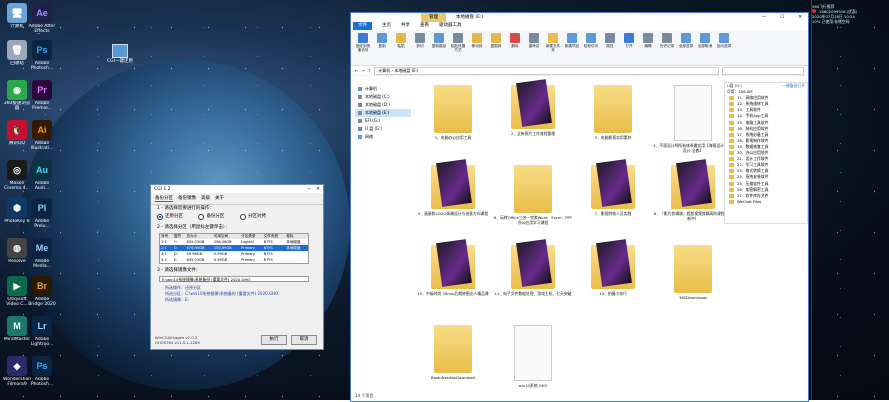 The height and width of the screenshot is (402, 889). Describe the element at coordinates (252, 217) in the screenshot. I see `radio-copy: 分区对拷` at that location.